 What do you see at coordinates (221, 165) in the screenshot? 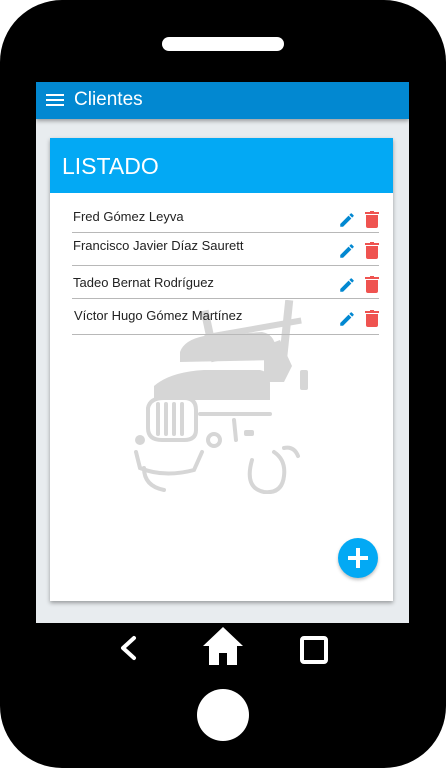
I see `card-header: LISTADO` at bounding box center [221, 165].